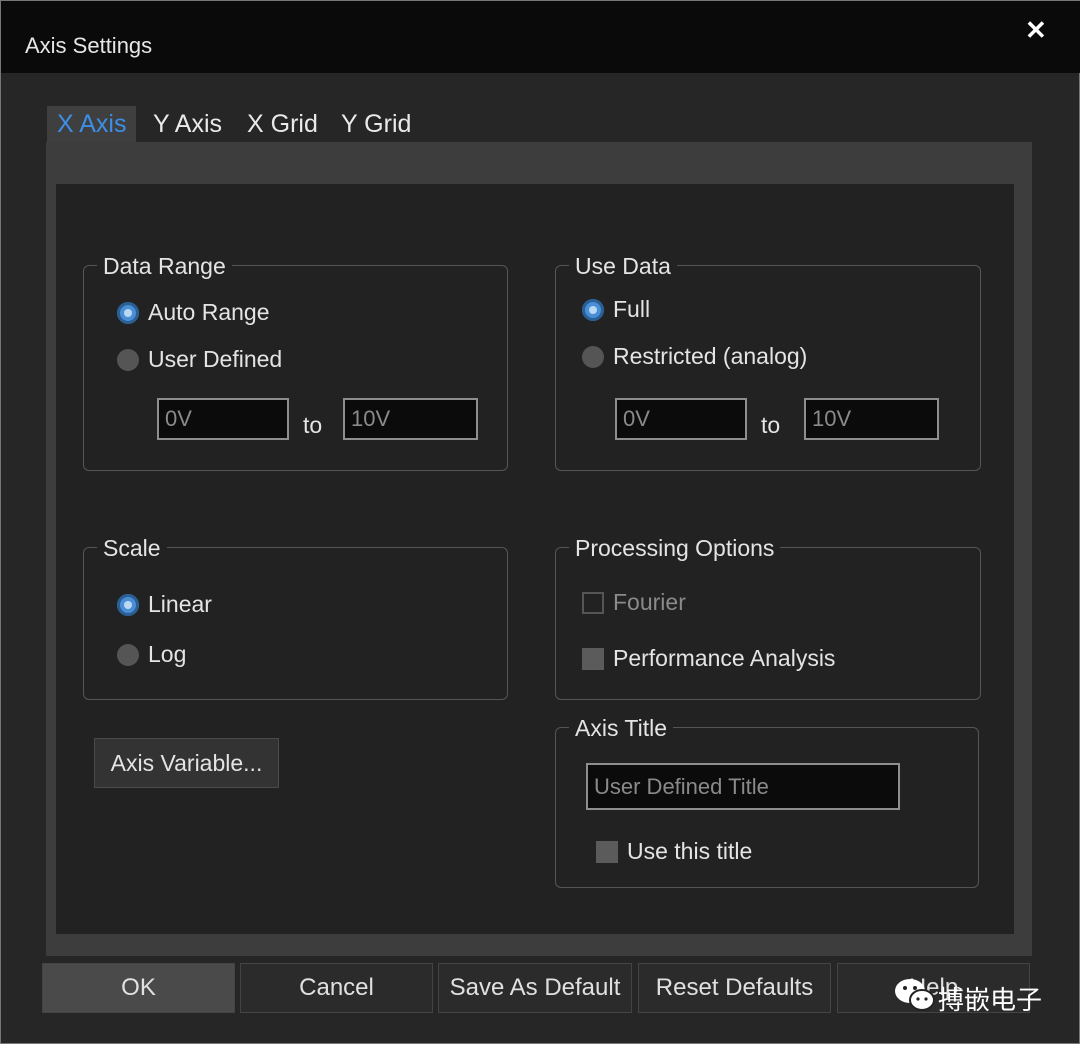 The height and width of the screenshot is (1044, 1080). Describe the element at coordinates (681, 419) in the screenshot. I see `use-data-from-input: 0V` at that location.